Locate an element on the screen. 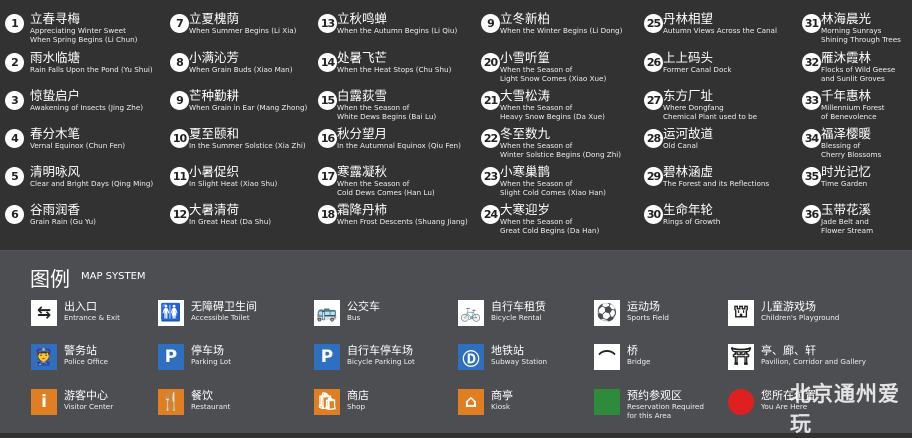 Image resolution: width=912 pixels, height=438 pixels. spot-name-zh: 小雪听篁 is located at coordinates (525, 57).